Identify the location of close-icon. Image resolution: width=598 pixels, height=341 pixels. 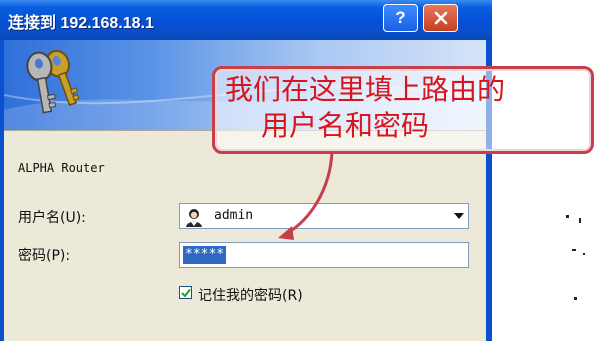
(440, 18).